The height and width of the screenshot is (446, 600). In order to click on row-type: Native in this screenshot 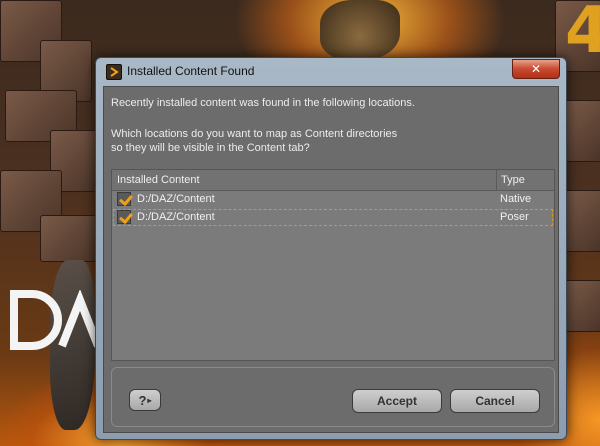, I will do `click(516, 199)`.